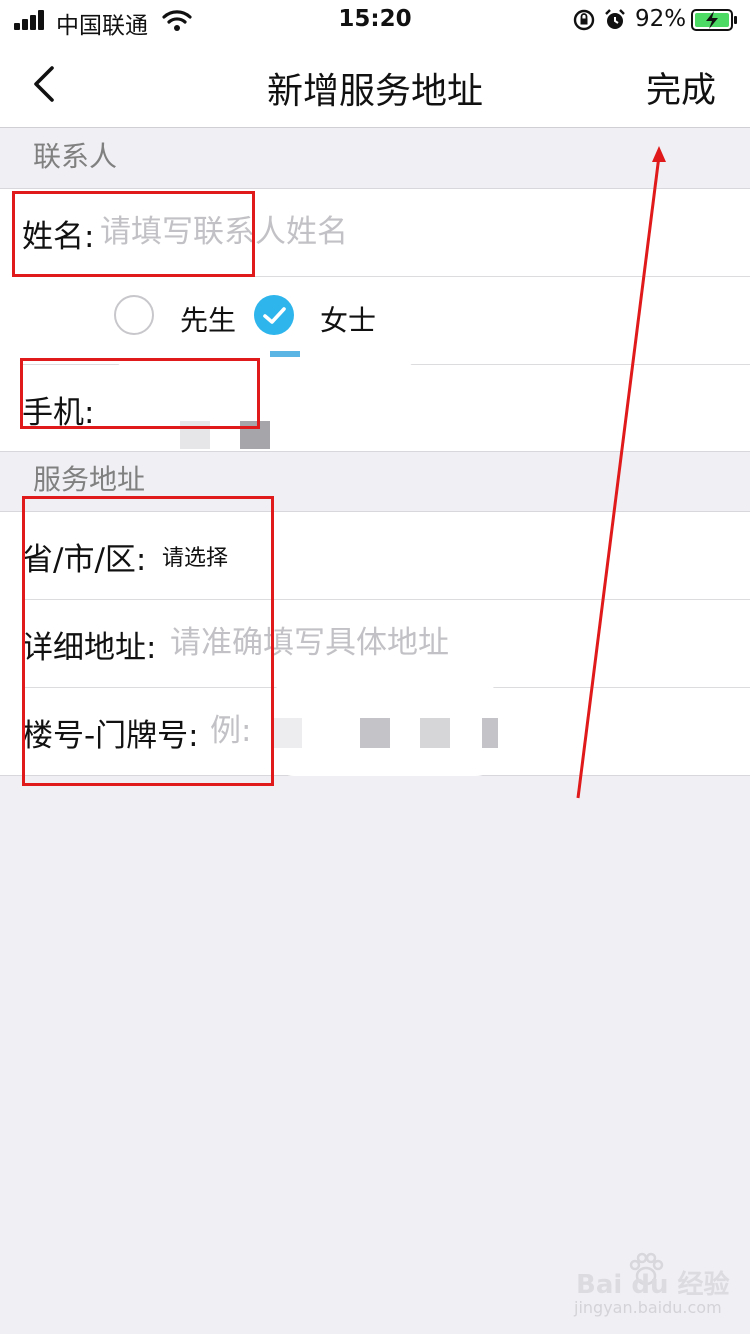 The image size is (750, 1334). Describe the element at coordinates (621, 472) in the screenshot. I see `annotation-arrow` at that location.